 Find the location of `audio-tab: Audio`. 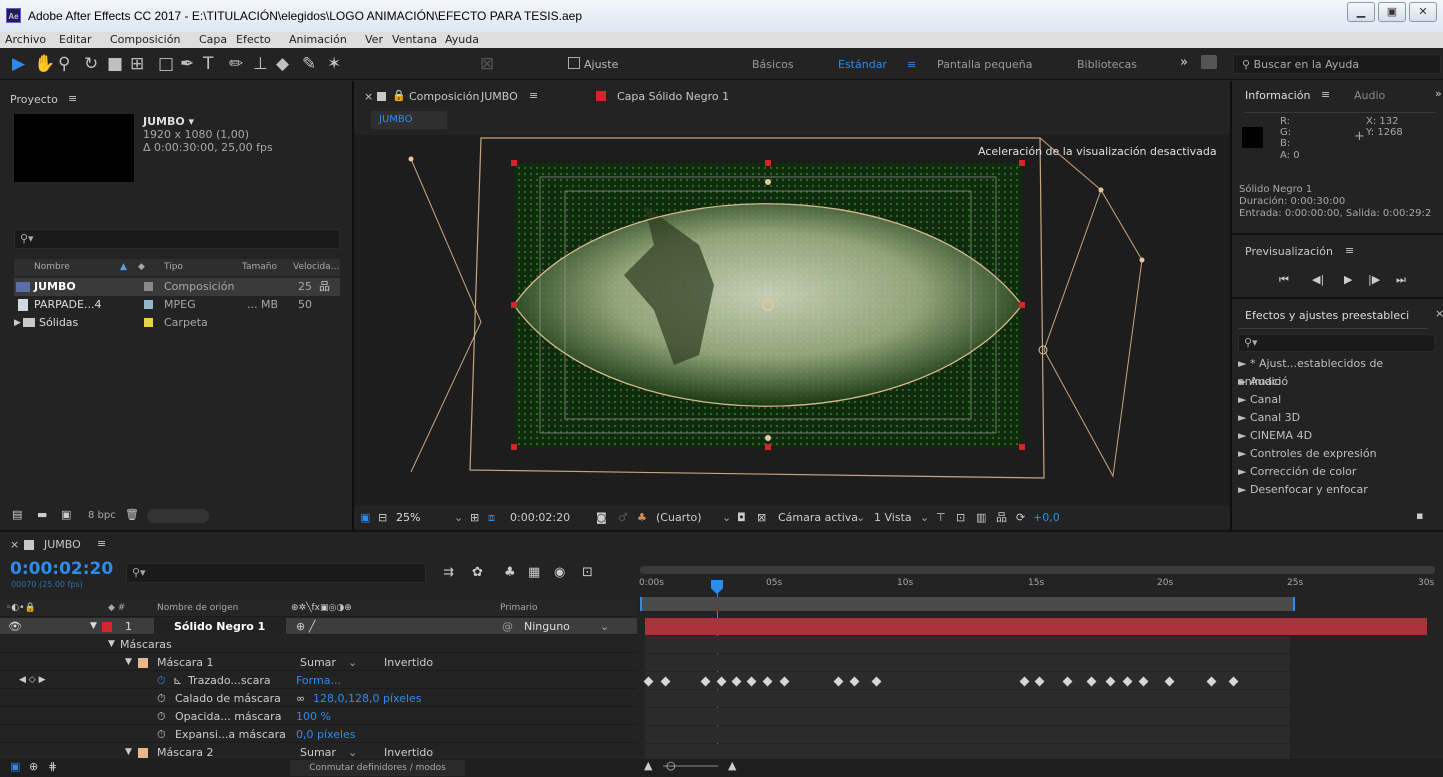

audio-tab: Audio is located at coordinates (1369, 95).